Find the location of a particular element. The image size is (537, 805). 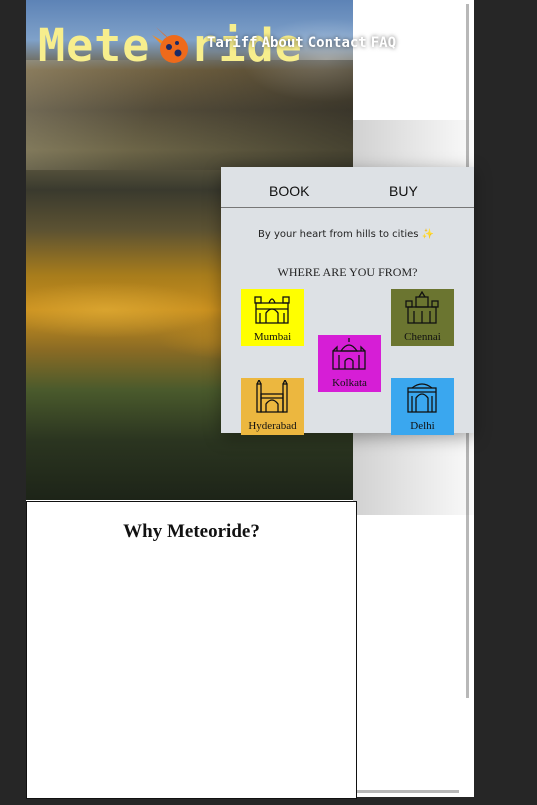

city-label-kolkata: Kolkata is located at coordinates (349, 383).